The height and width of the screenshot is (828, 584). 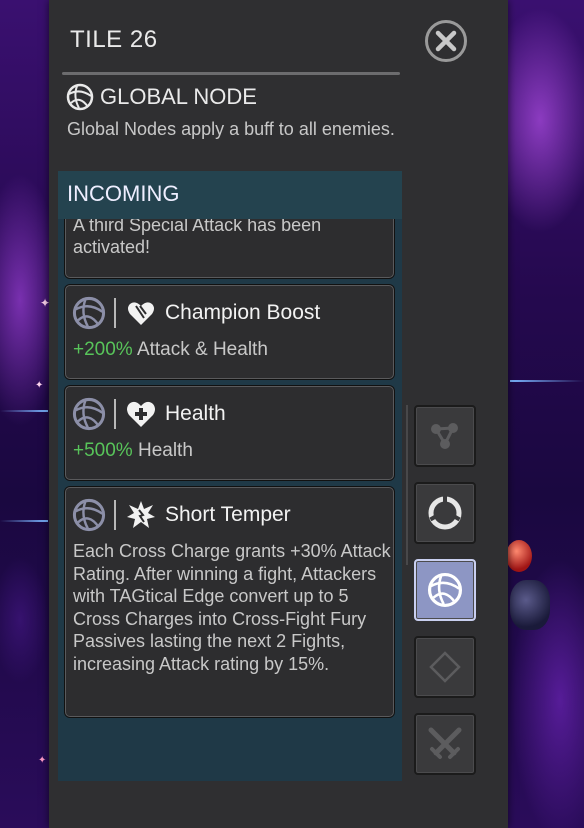 I want to click on close-icon, so click(x=446, y=41).